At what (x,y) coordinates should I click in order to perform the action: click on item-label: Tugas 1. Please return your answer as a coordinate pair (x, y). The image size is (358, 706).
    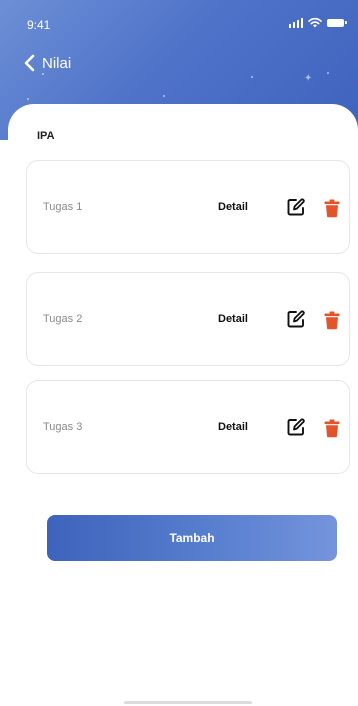
    Looking at the image, I should click on (63, 207).